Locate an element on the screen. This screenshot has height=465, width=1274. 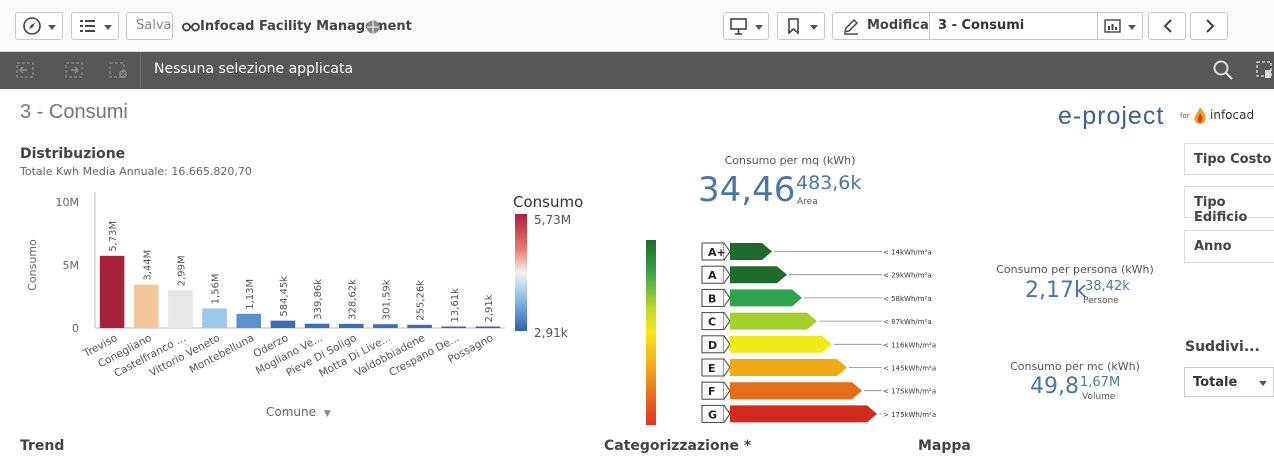
present-button is located at coordinates (746, 26).